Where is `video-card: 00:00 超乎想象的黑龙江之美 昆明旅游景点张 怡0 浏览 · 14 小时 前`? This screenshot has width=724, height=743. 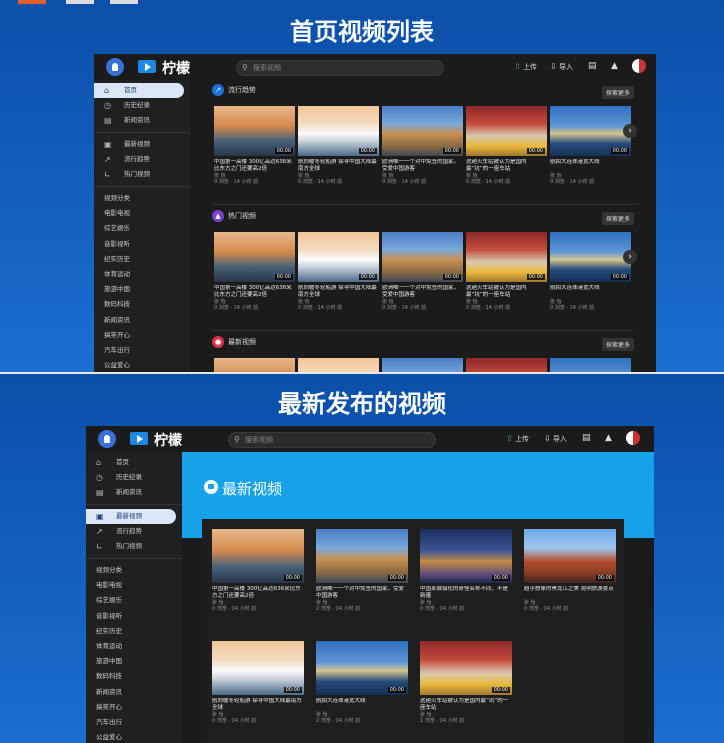 video-card: 00:00 超乎想象的黑龙江之美 昆明旅游景点张 怡0 浏览 · 14 小时 前 is located at coordinates (570, 570).